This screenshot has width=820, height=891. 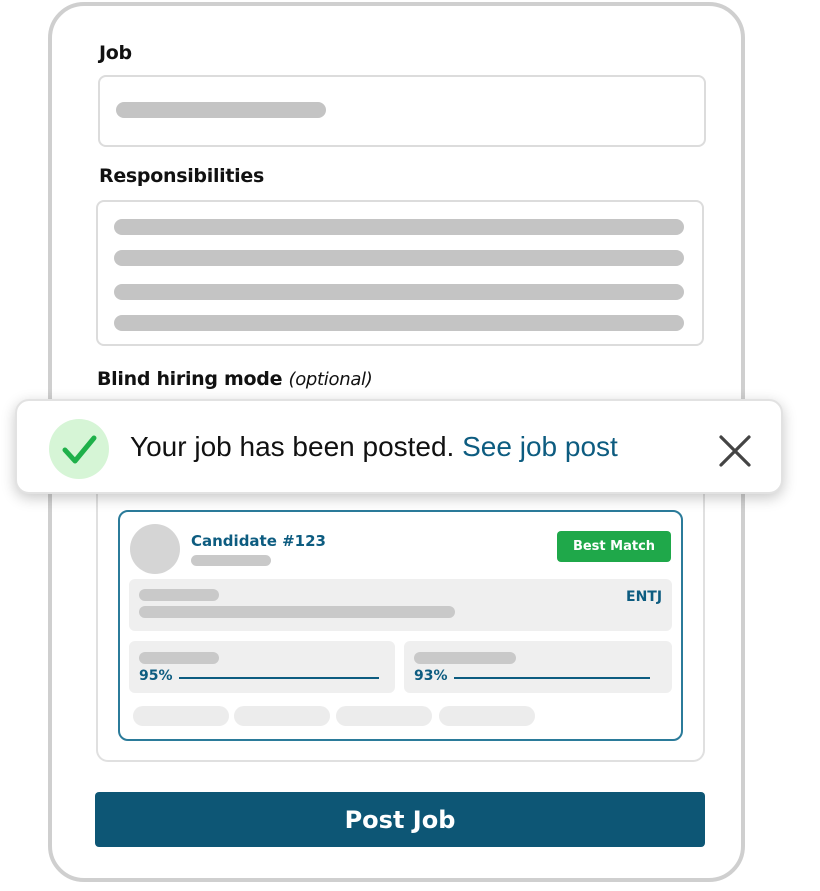 I want to click on metric-1-value: 95%, so click(x=156, y=676).